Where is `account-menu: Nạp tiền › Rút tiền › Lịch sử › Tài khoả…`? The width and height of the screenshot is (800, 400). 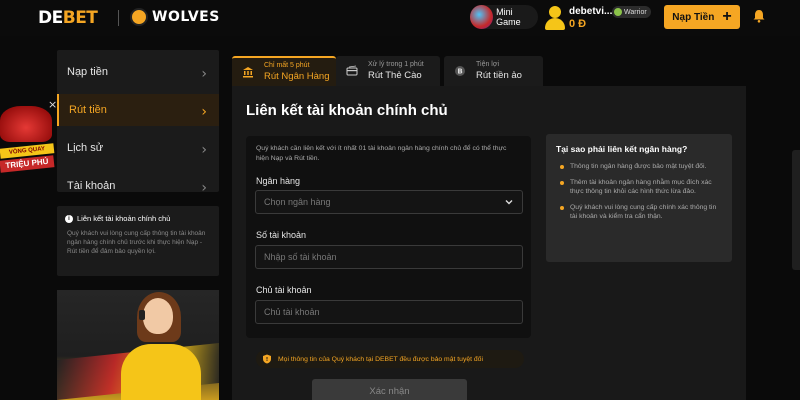 account-menu: Nạp tiền › Rút tiền › Lịch sử › Tài khoả… is located at coordinates (138, 123).